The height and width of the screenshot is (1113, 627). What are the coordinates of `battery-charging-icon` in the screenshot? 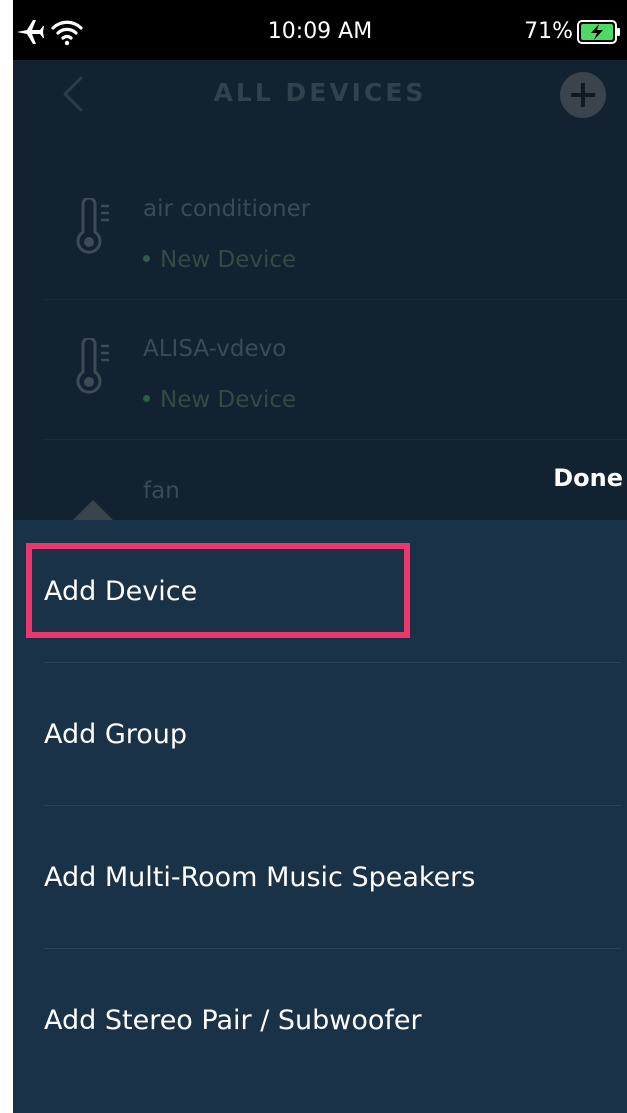 It's located at (598, 32).